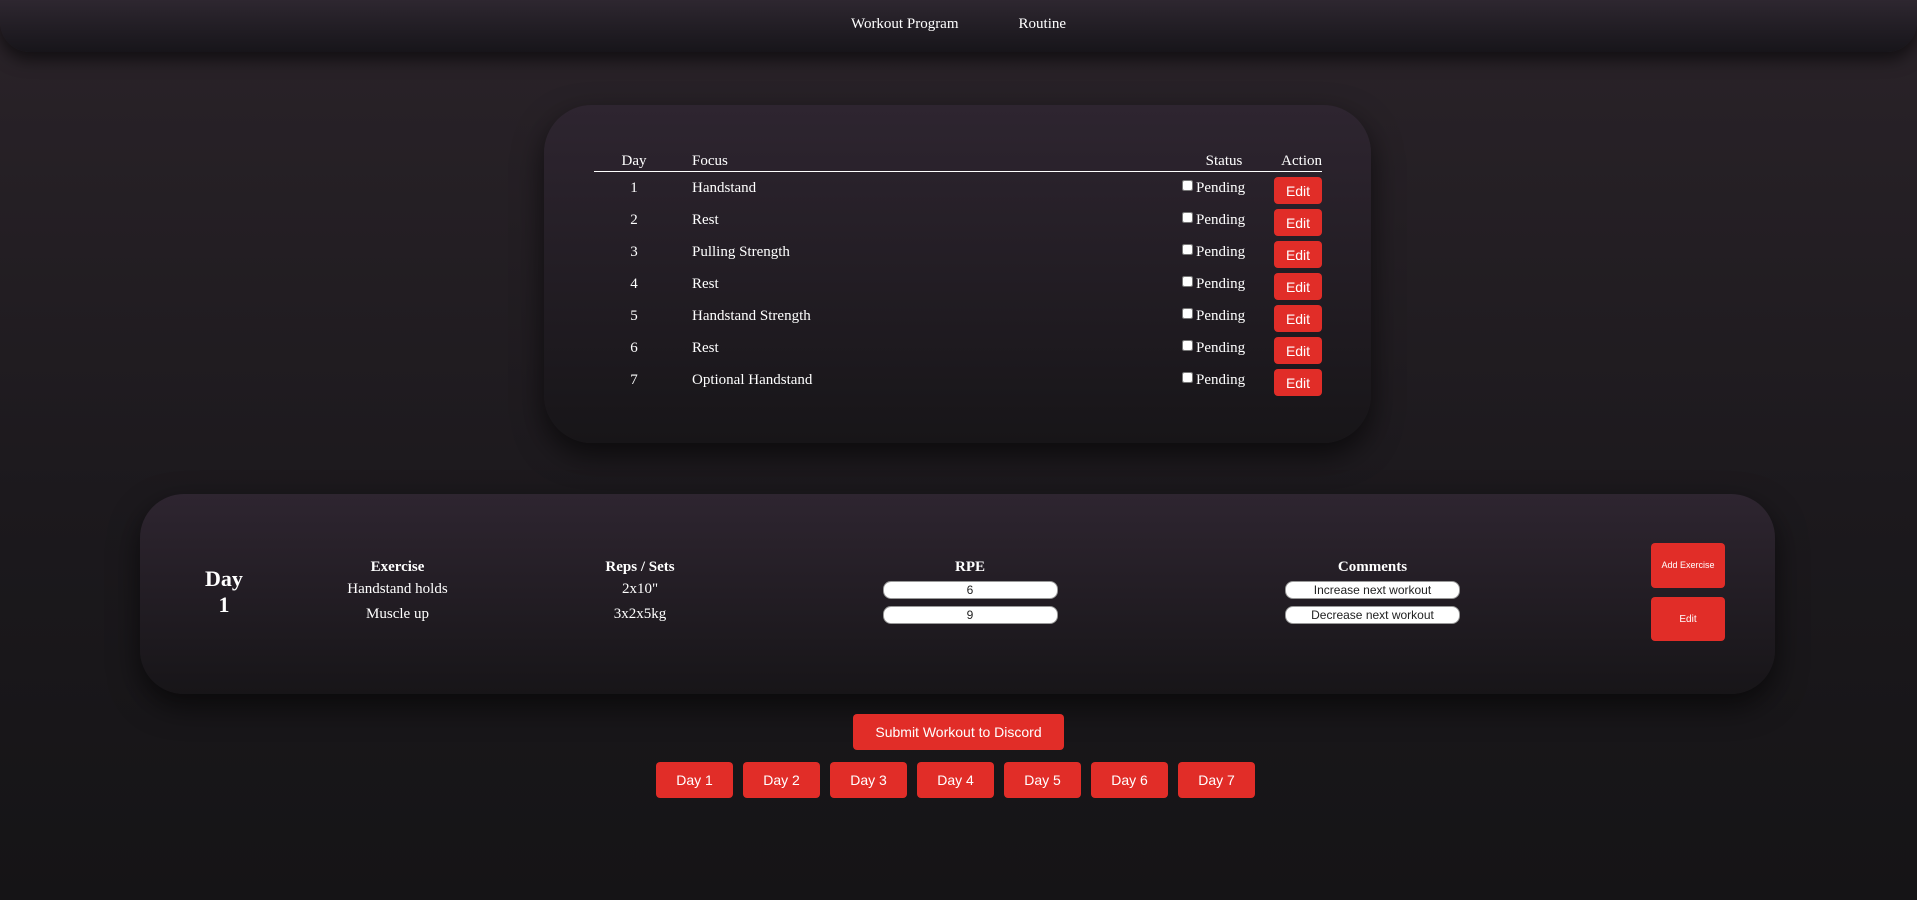 Image resolution: width=1917 pixels, height=900 pixels. What do you see at coordinates (970, 566) in the screenshot?
I see `column-header-rpe: RPE` at bounding box center [970, 566].